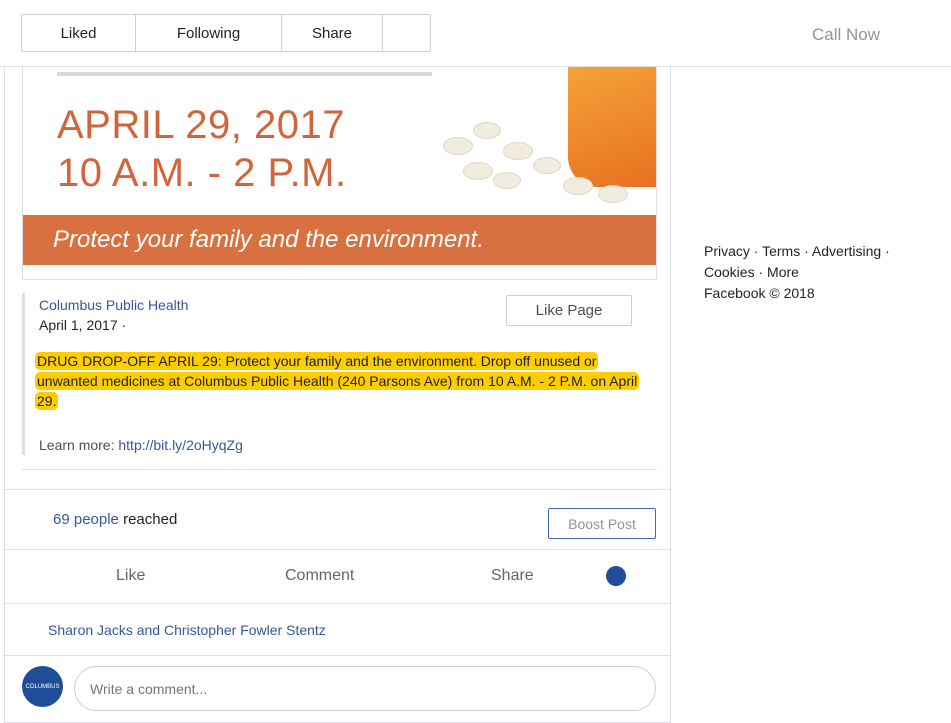 The image size is (951, 723). I want to click on reach-text: 69 people reached, so click(115, 519).